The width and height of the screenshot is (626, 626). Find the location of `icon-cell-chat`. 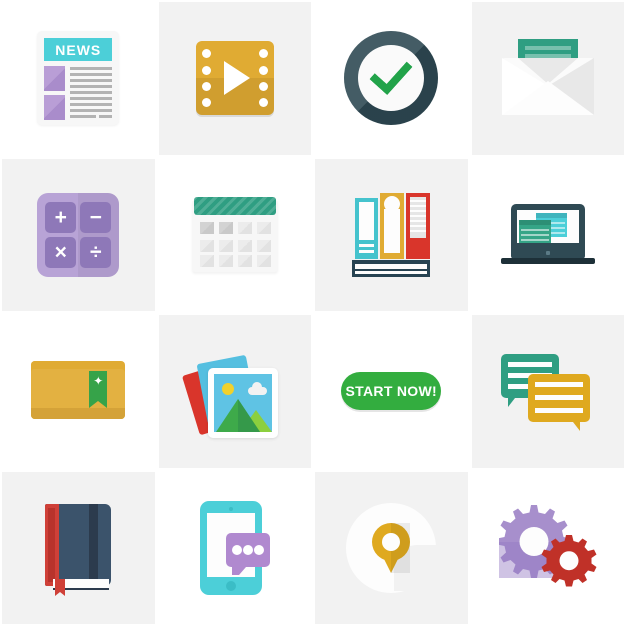

icon-cell-chat is located at coordinates (548, 391).